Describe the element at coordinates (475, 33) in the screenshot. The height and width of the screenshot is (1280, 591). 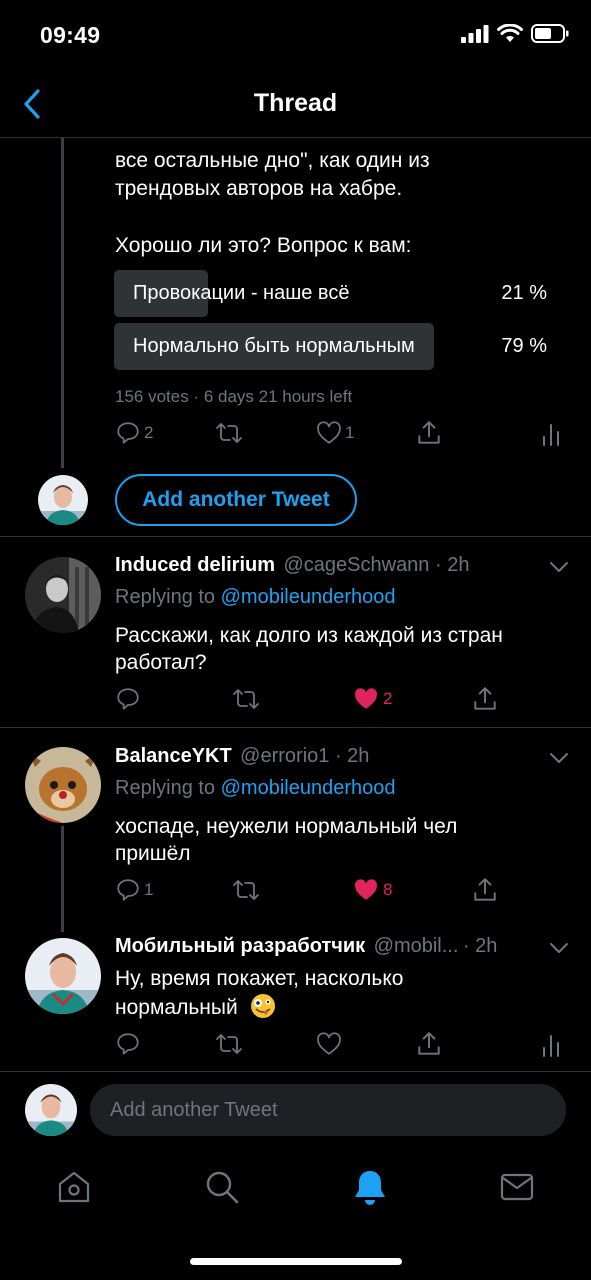
I see `signal-icon` at that location.